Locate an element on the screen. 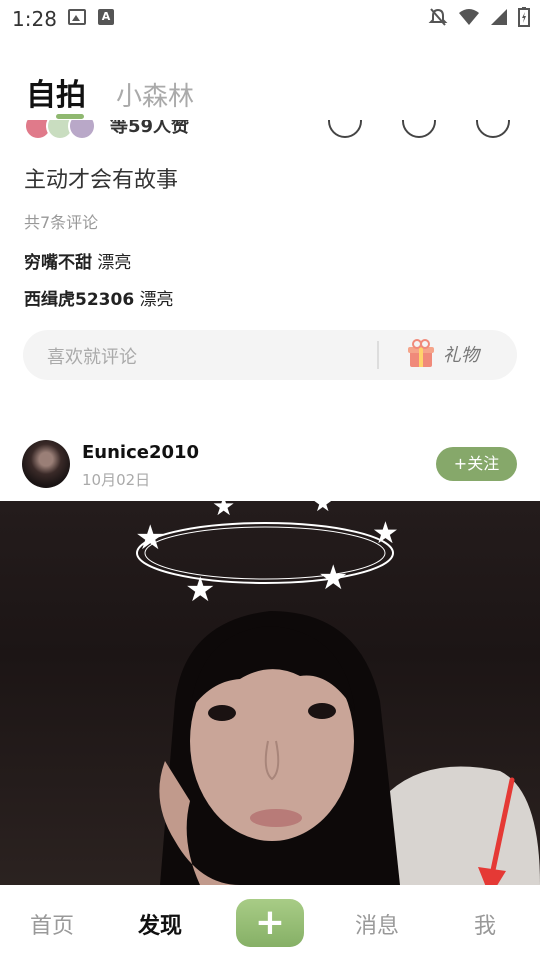  tab-forest: 小森林 is located at coordinates (155, 94).